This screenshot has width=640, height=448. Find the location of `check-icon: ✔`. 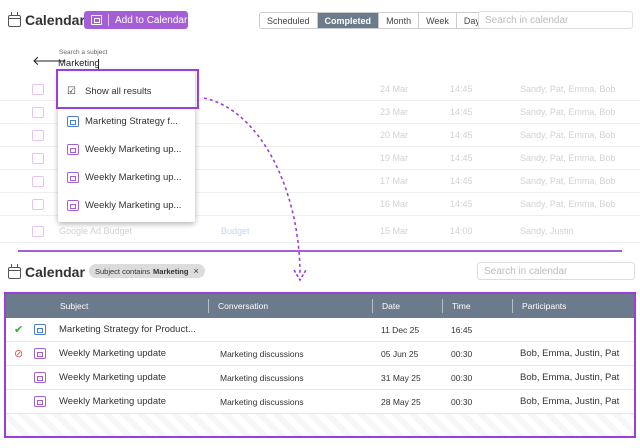

check-icon: ✔ is located at coordinates (19, 330).